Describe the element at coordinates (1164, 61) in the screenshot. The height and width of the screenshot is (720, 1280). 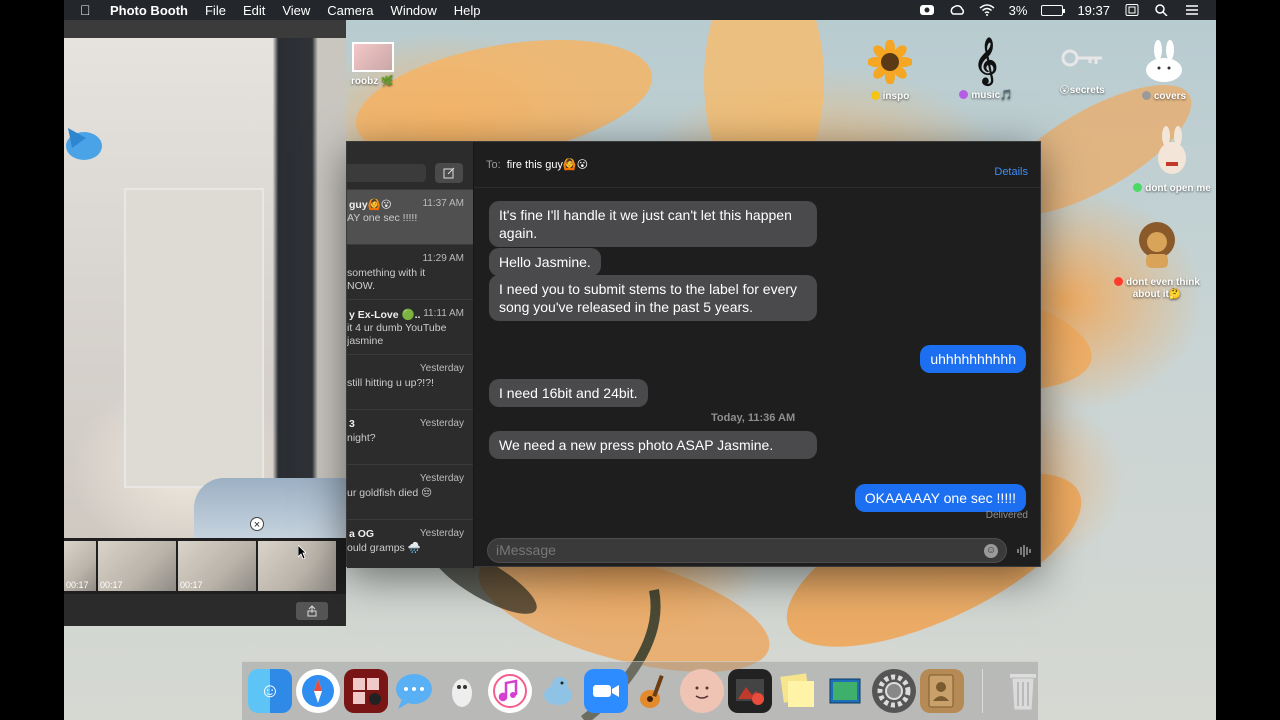
I see `bunny-icon` at that location.